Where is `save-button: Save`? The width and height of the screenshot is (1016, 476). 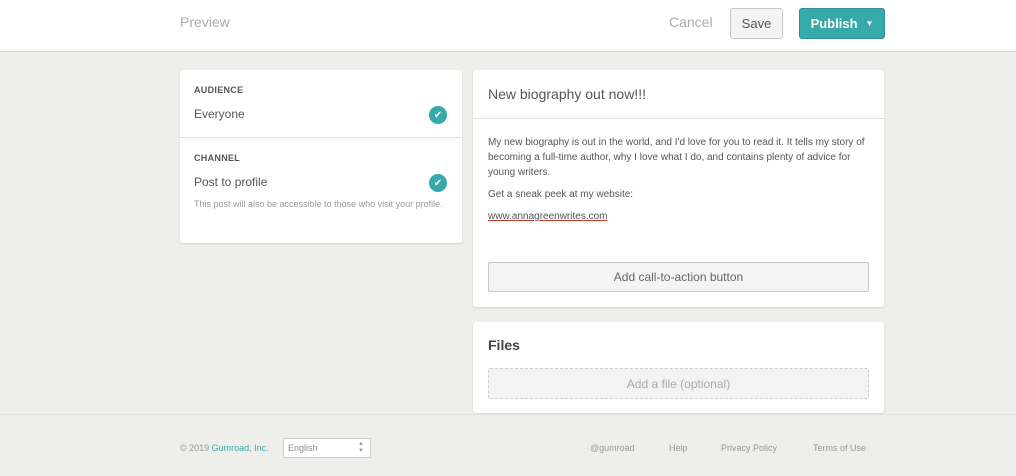 save-button: Save is located at coordinates (756, 23).